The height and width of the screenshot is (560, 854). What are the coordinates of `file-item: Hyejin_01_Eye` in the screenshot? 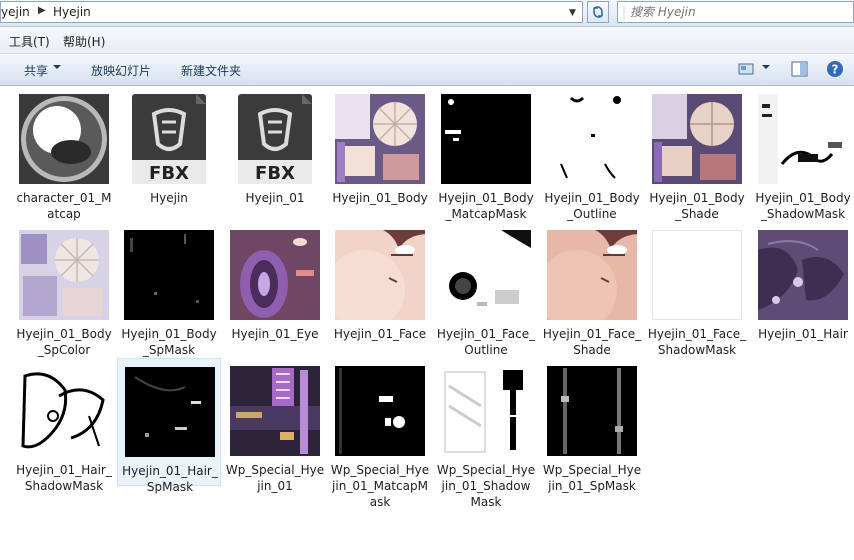 It's located at (275, 286).